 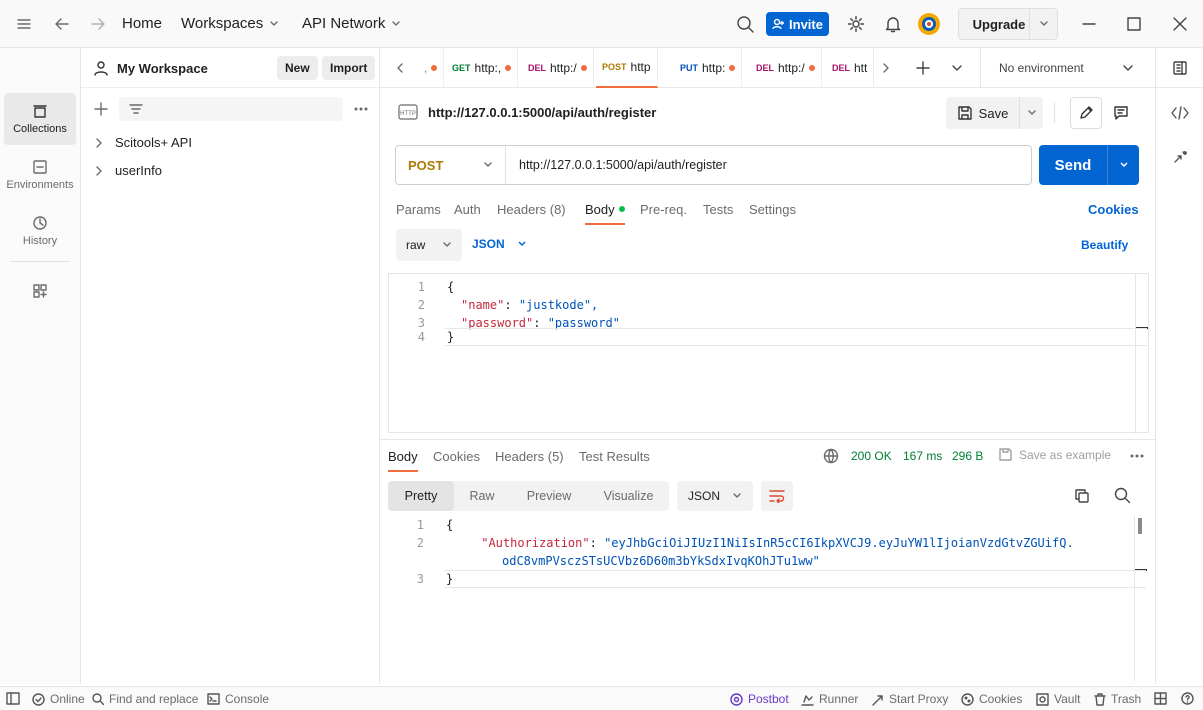 I want to click on nav-home: Home, so click(x=142, y=23).